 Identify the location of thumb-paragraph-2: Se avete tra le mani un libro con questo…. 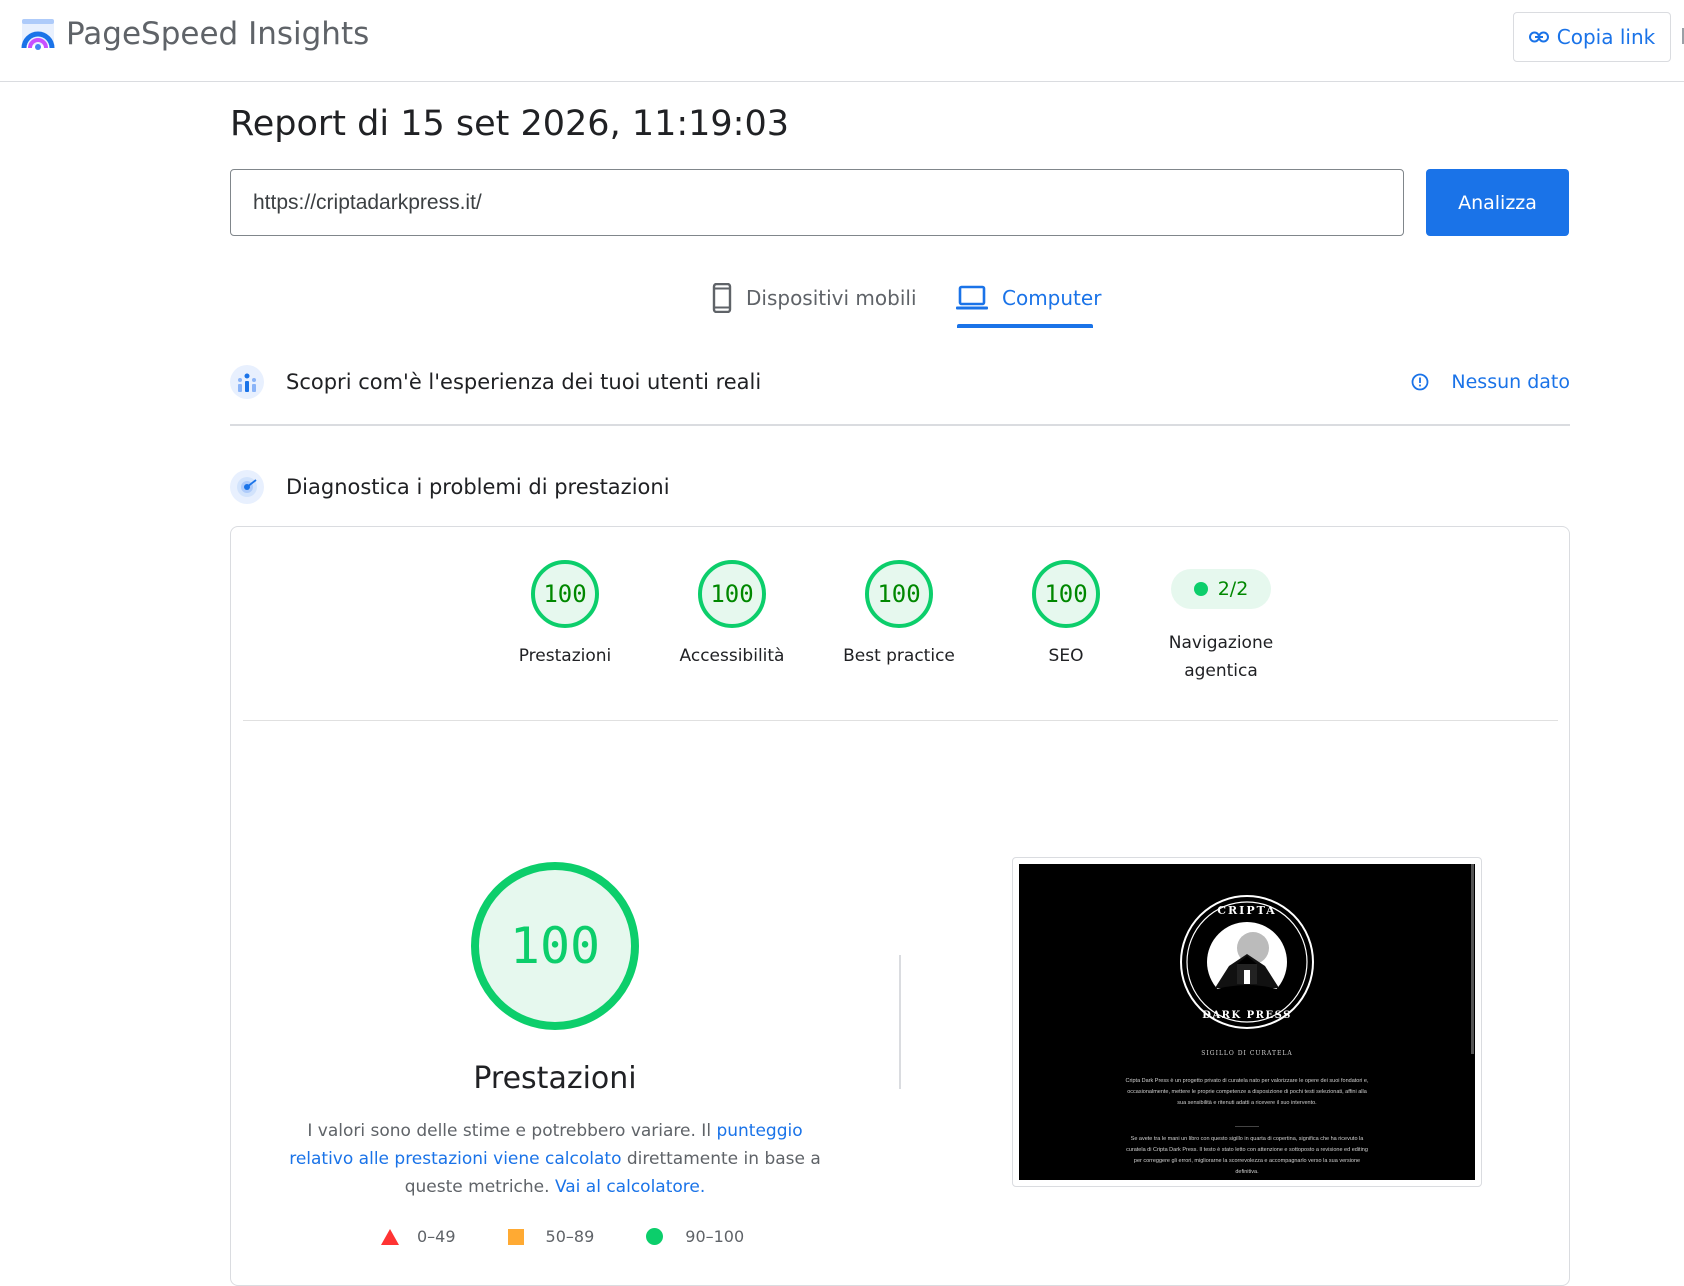
(1247, 1155).